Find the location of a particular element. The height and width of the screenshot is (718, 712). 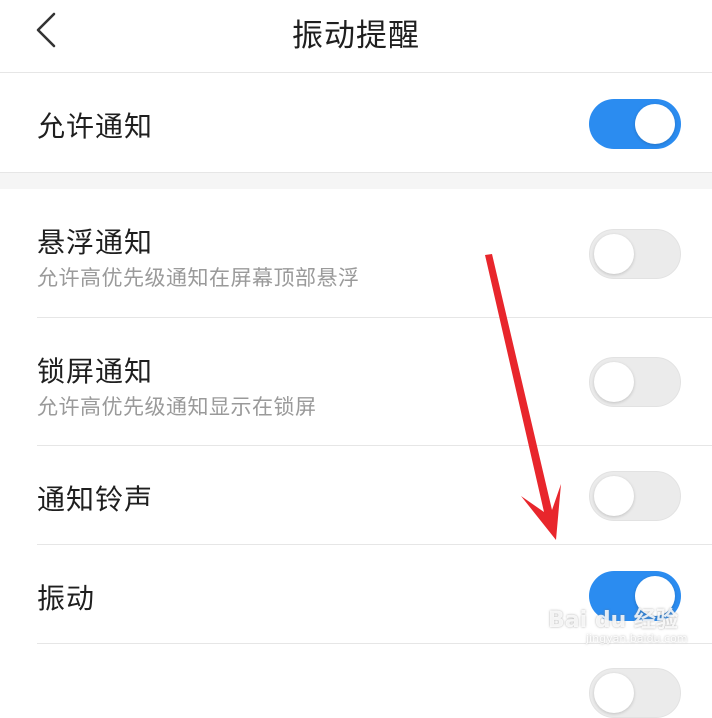

setting-row-notification-ringtone: 通知铃声 is located at coordinates (356, 495).